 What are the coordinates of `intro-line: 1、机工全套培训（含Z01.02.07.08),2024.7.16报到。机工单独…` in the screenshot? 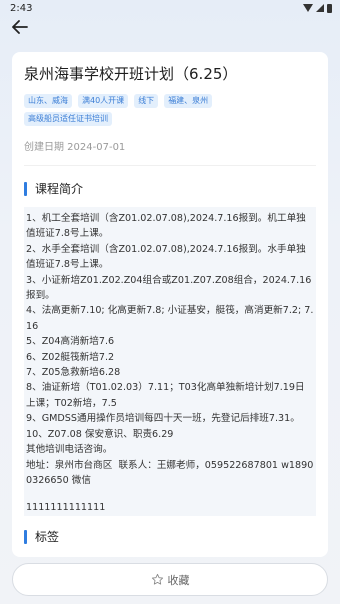 It's located at (166, 226).